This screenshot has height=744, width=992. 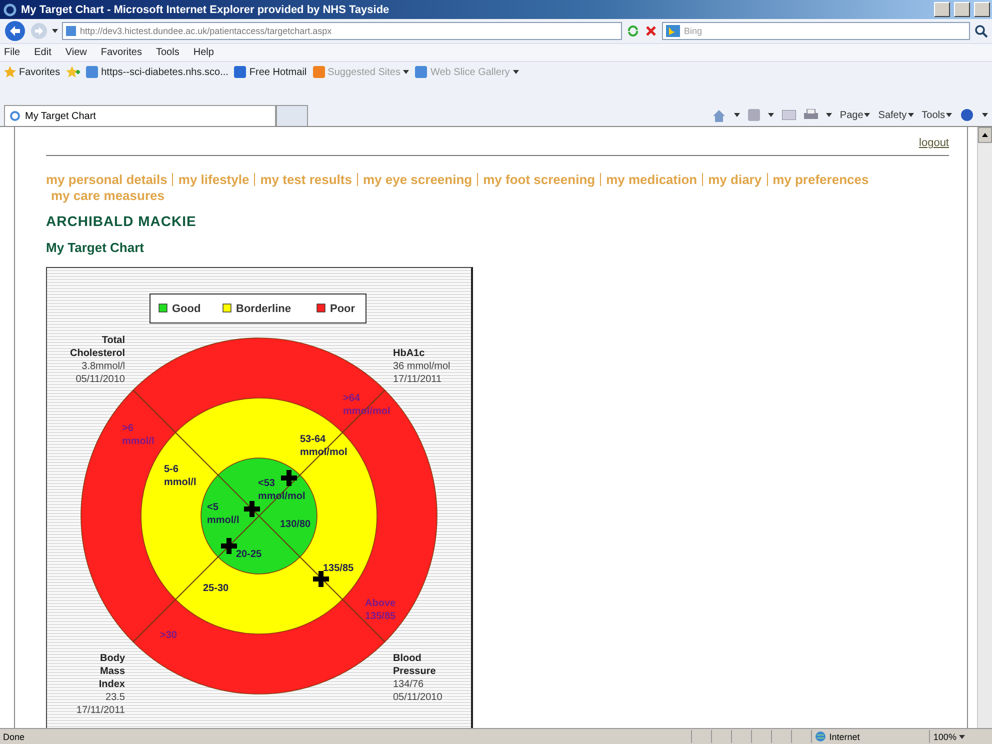 What do you see at coordinates (811, 115) in the screenshot?
I see `print-icon` at bounding box center [811, 115].